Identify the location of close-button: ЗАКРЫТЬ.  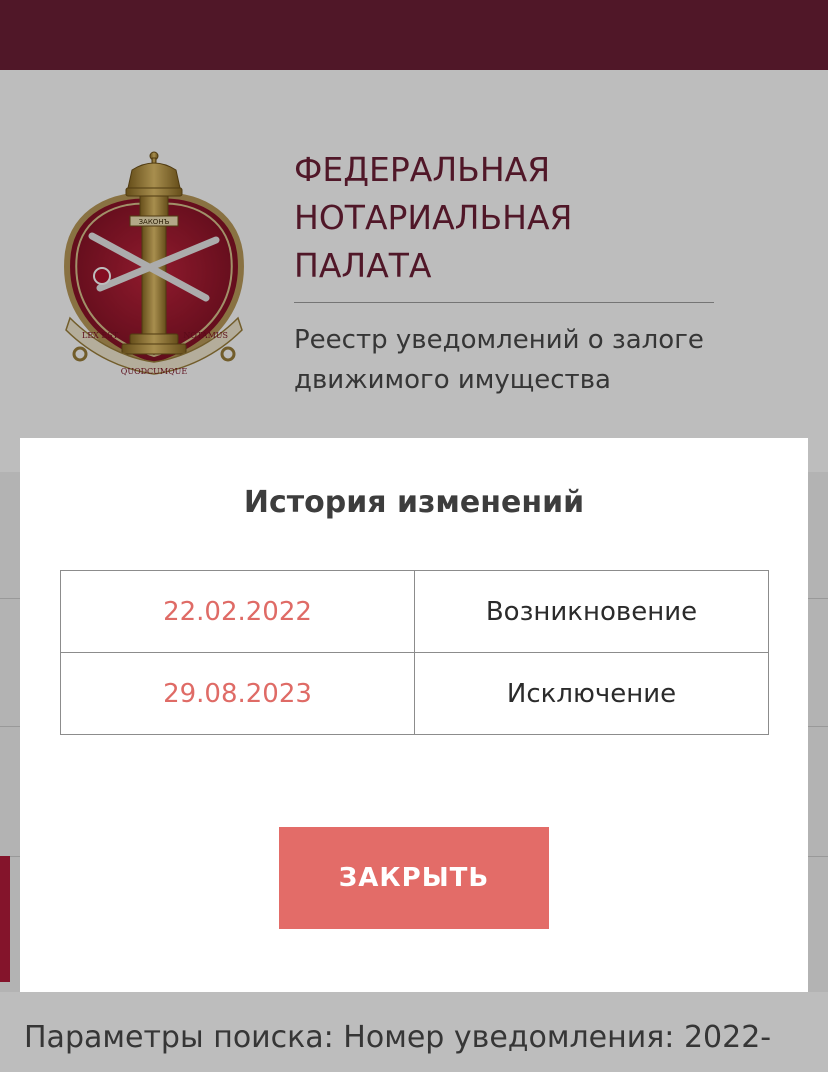
(414, 878).